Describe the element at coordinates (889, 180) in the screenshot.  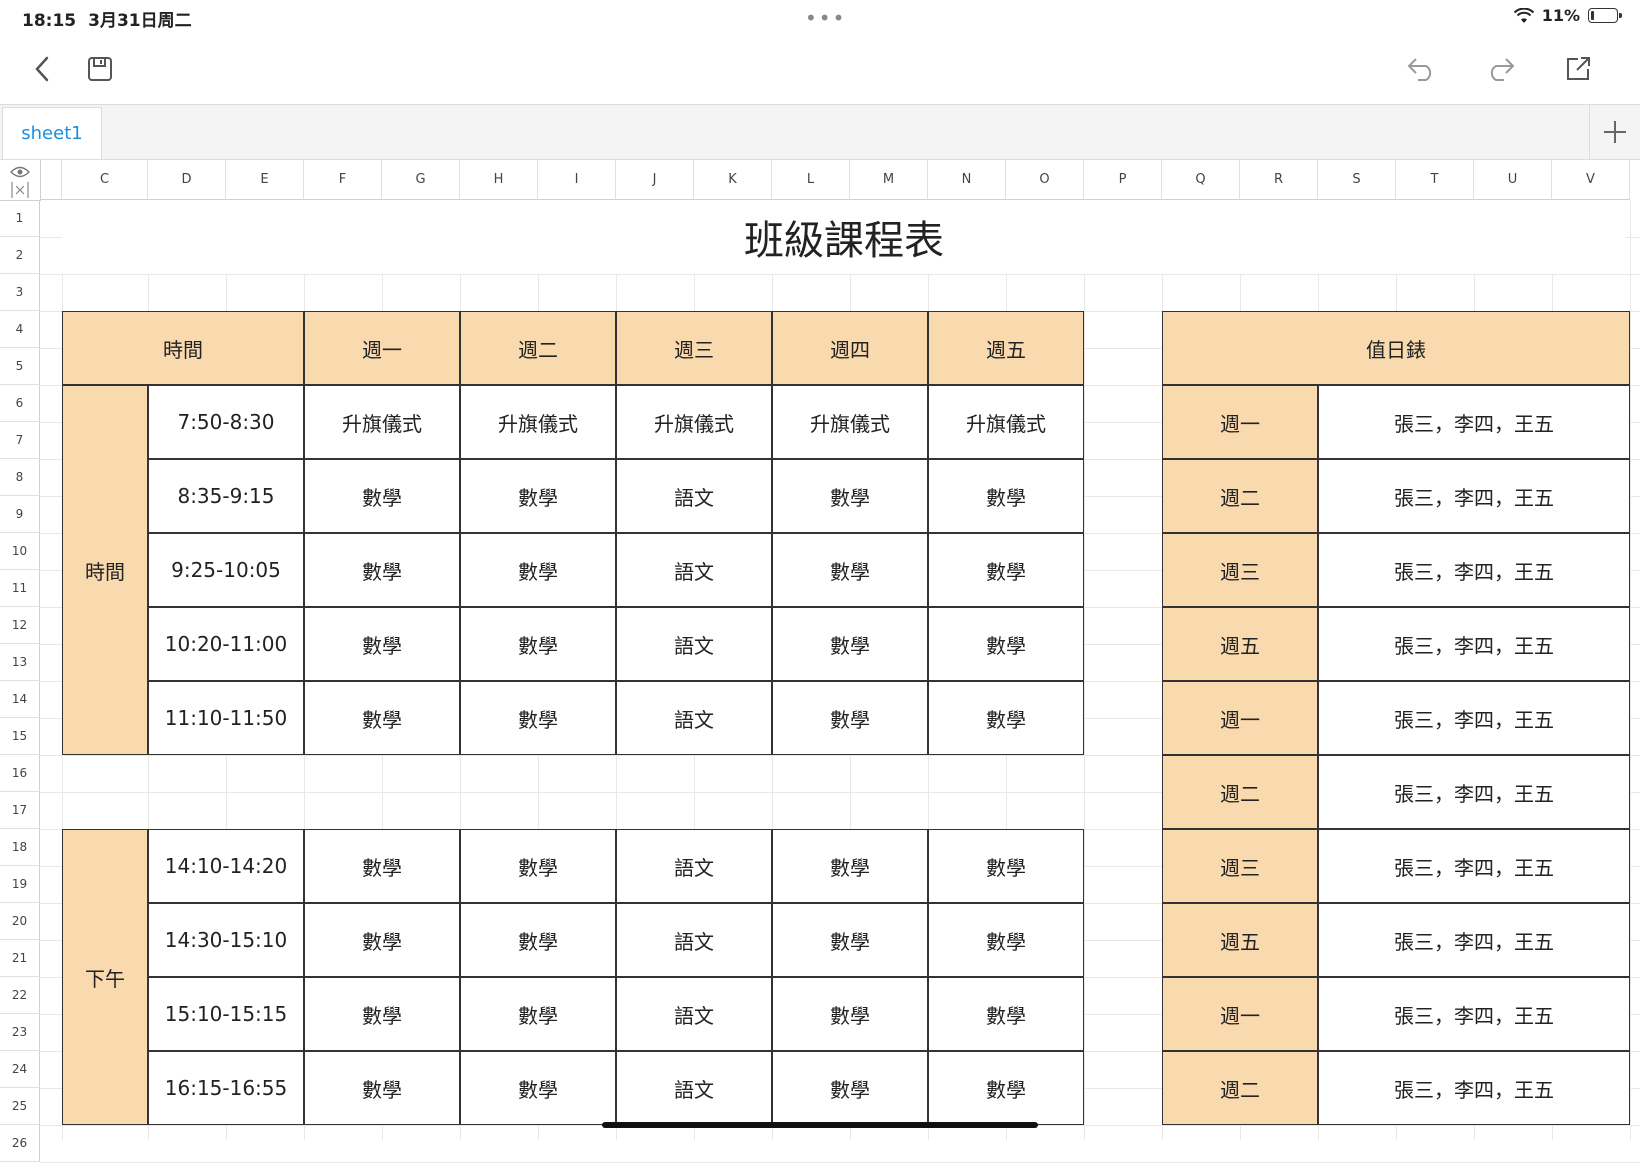
I see `col-header: M` at that location.